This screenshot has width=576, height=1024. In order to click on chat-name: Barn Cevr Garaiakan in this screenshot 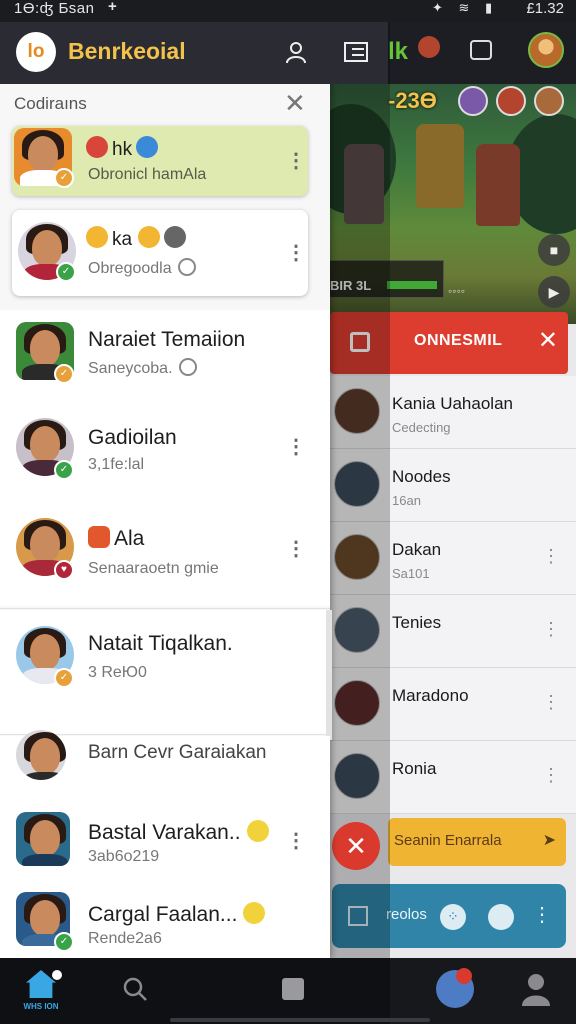, I will do `click(177, 752)`.